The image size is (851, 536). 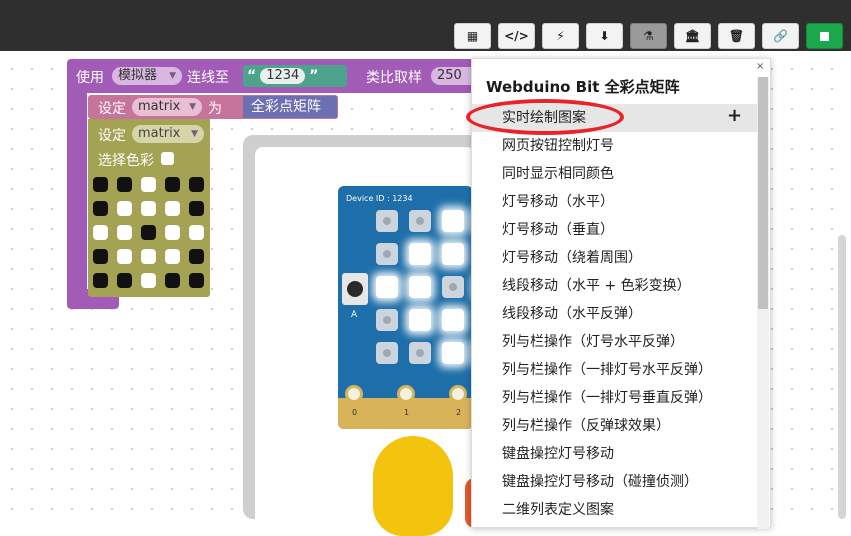 I want to click on set-color-block: 设定 matrix ▼ 选择色彩, so click(x=149, y=208).